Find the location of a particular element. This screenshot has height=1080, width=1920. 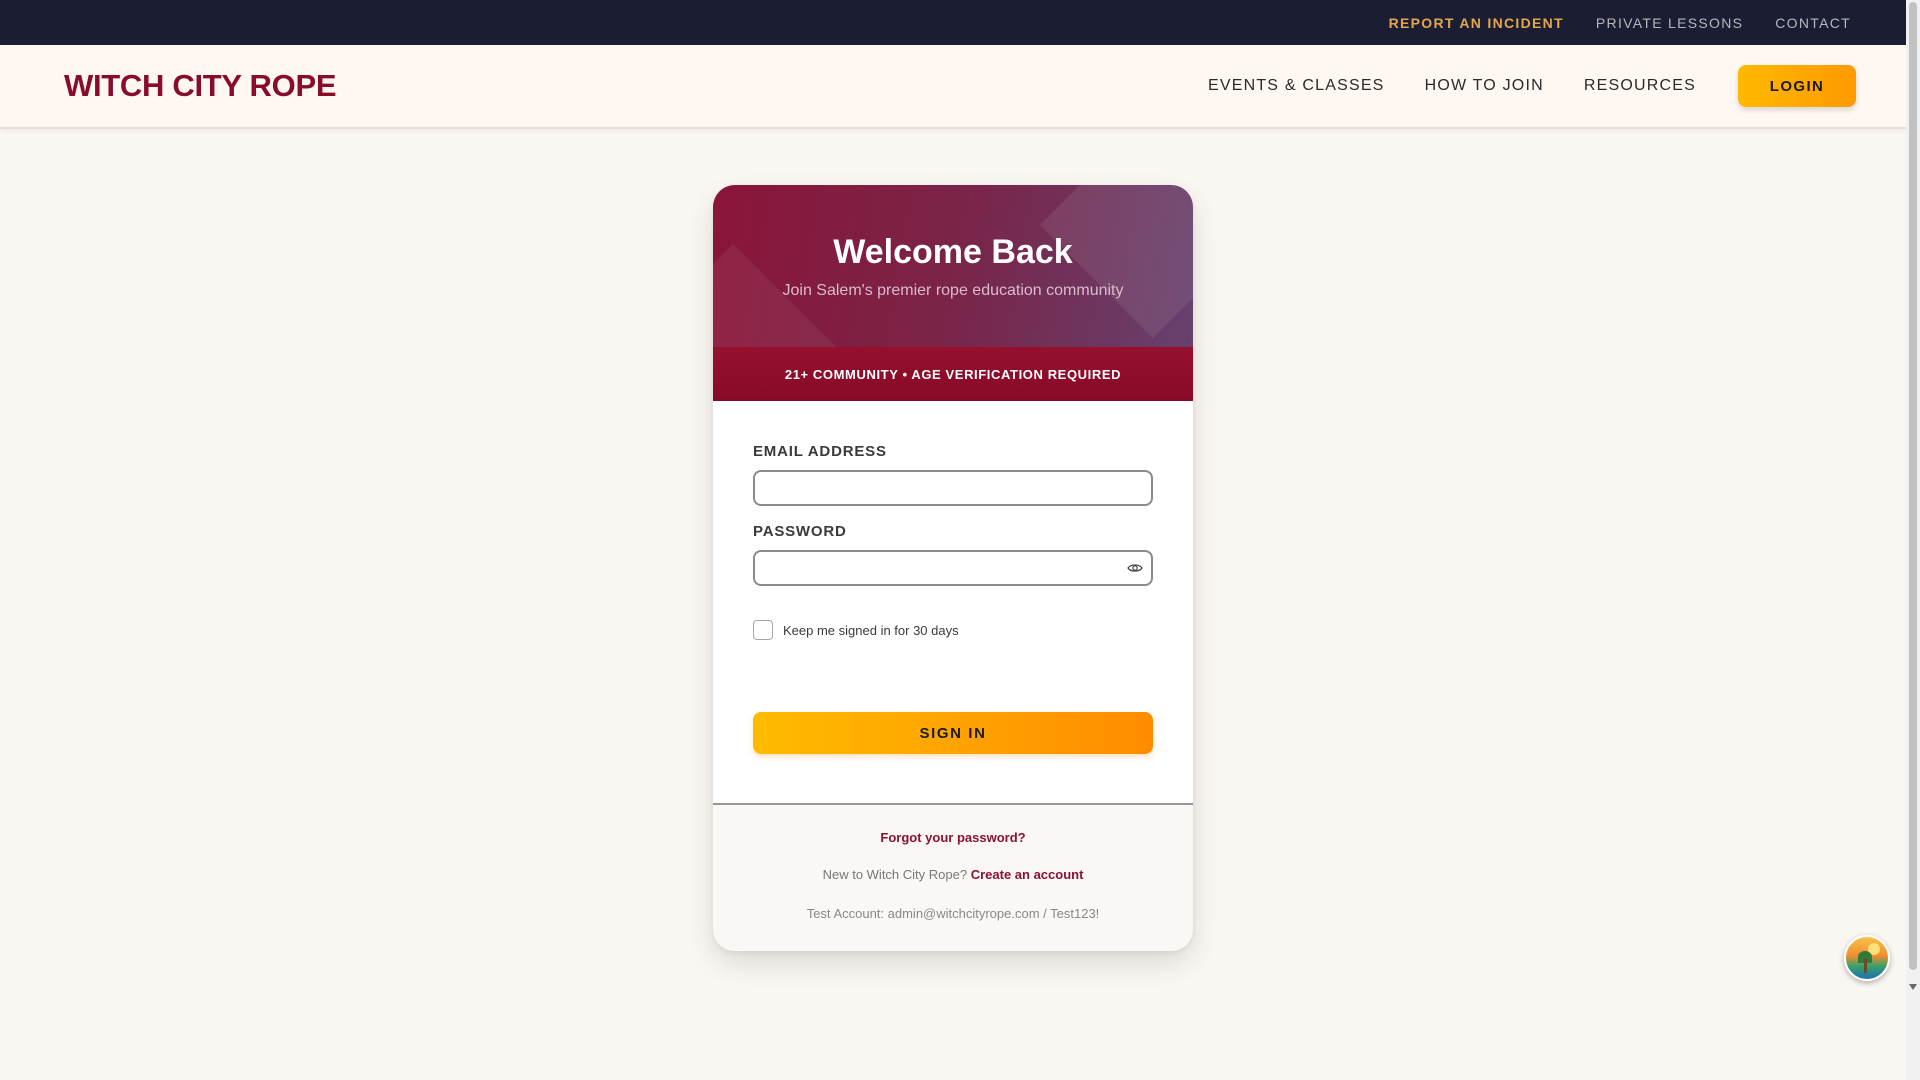

contact-link: CONTACT is located at coordinates (1813, 23).